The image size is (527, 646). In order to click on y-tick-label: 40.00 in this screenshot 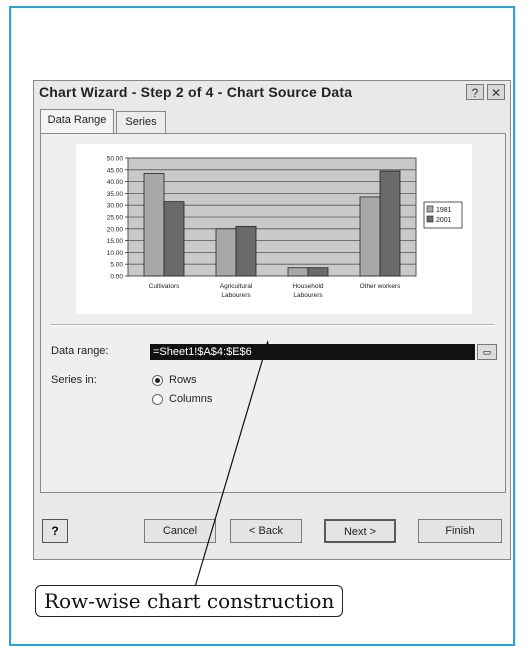, I will do `click(115, 182)`.